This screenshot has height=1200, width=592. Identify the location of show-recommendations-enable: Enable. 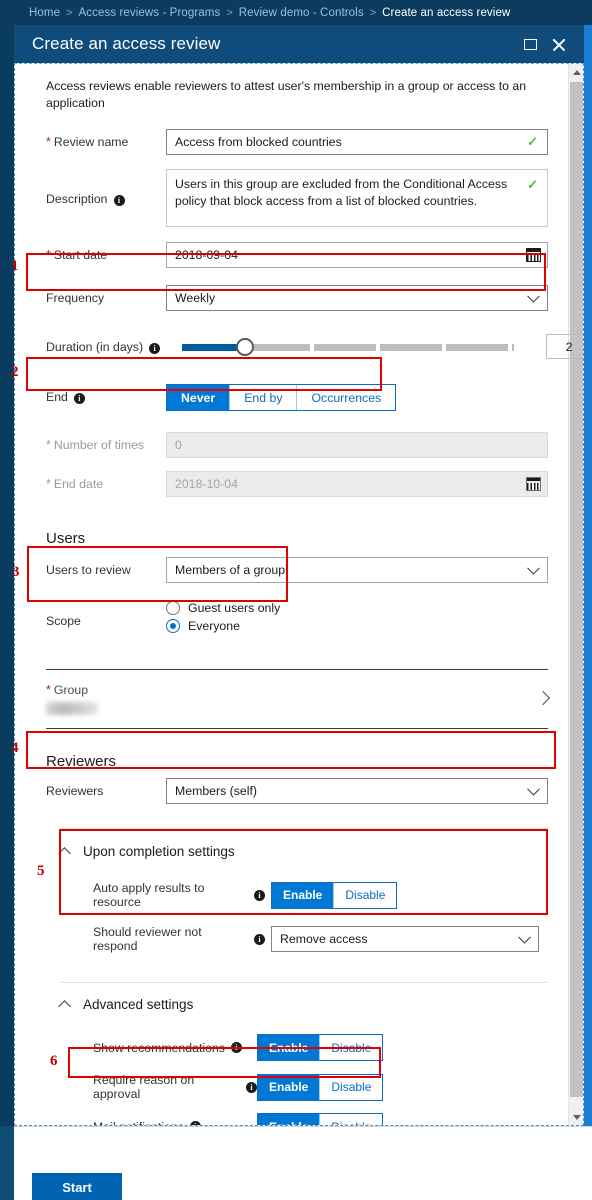
(289, 1047).